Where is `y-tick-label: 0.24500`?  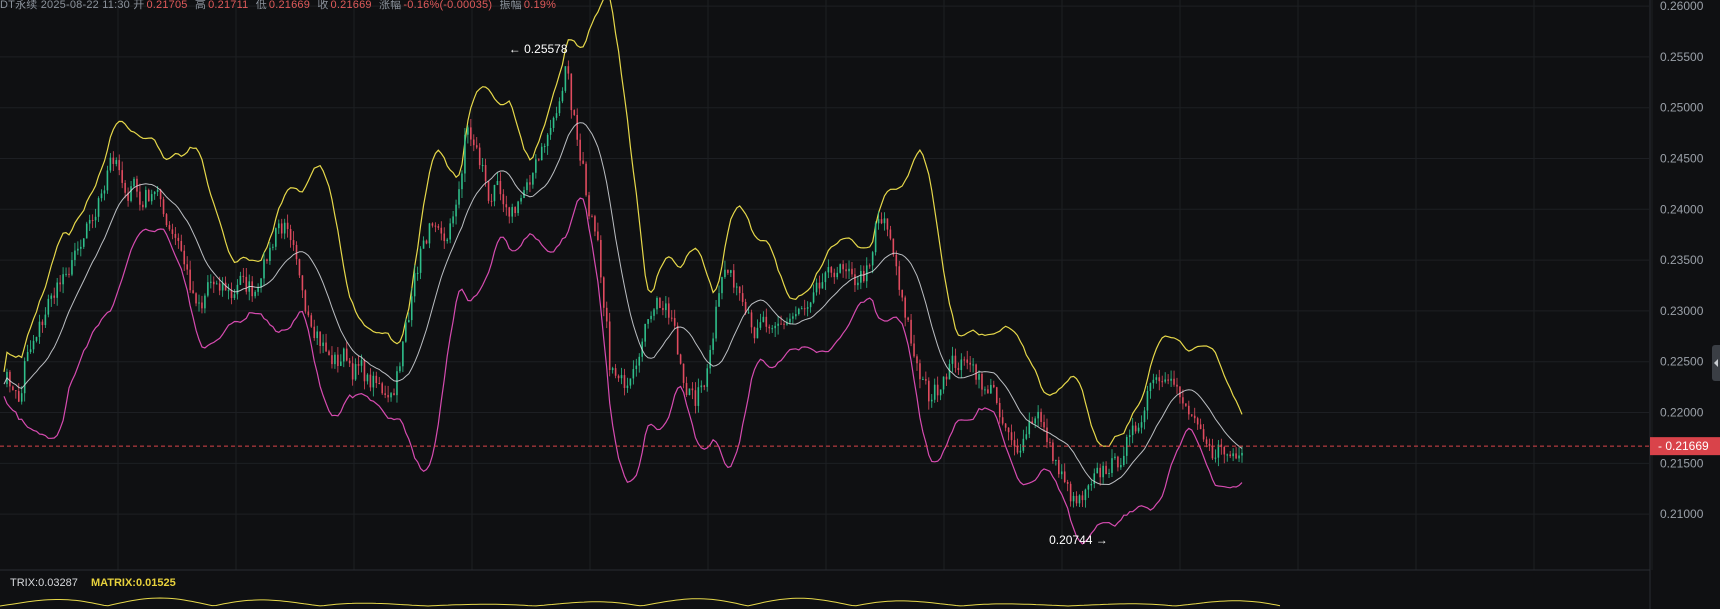 y-tick-label: 0.24500 is located at coordinates (1682, 159).